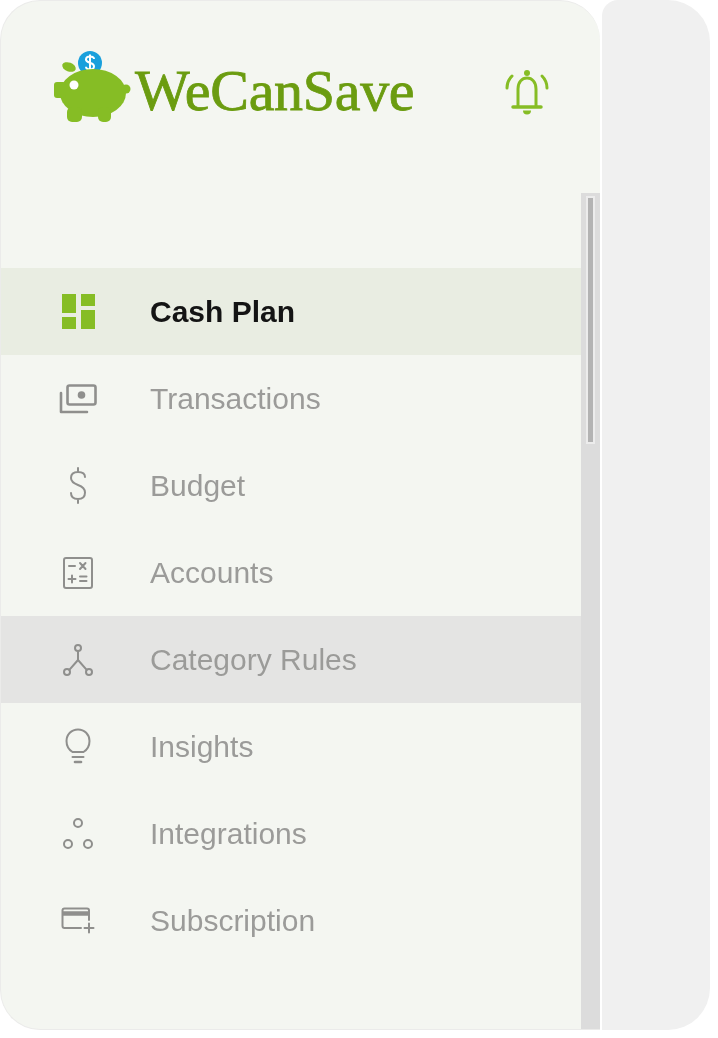 Image resolution: width=718 pixels, height=1038 pixels. I want to click on scrollbar-thumb, so click(590, 320).